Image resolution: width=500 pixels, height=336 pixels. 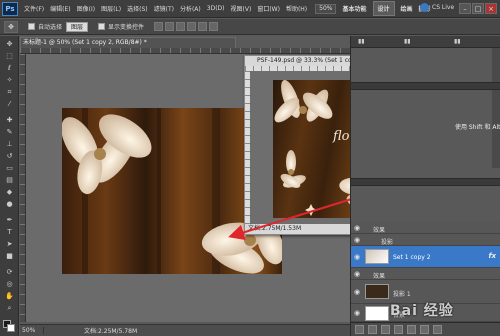 What do you see at coordinates (293, 169) in the screenshot?
I see `preview-flower-left` at bounding box center [293, 169].